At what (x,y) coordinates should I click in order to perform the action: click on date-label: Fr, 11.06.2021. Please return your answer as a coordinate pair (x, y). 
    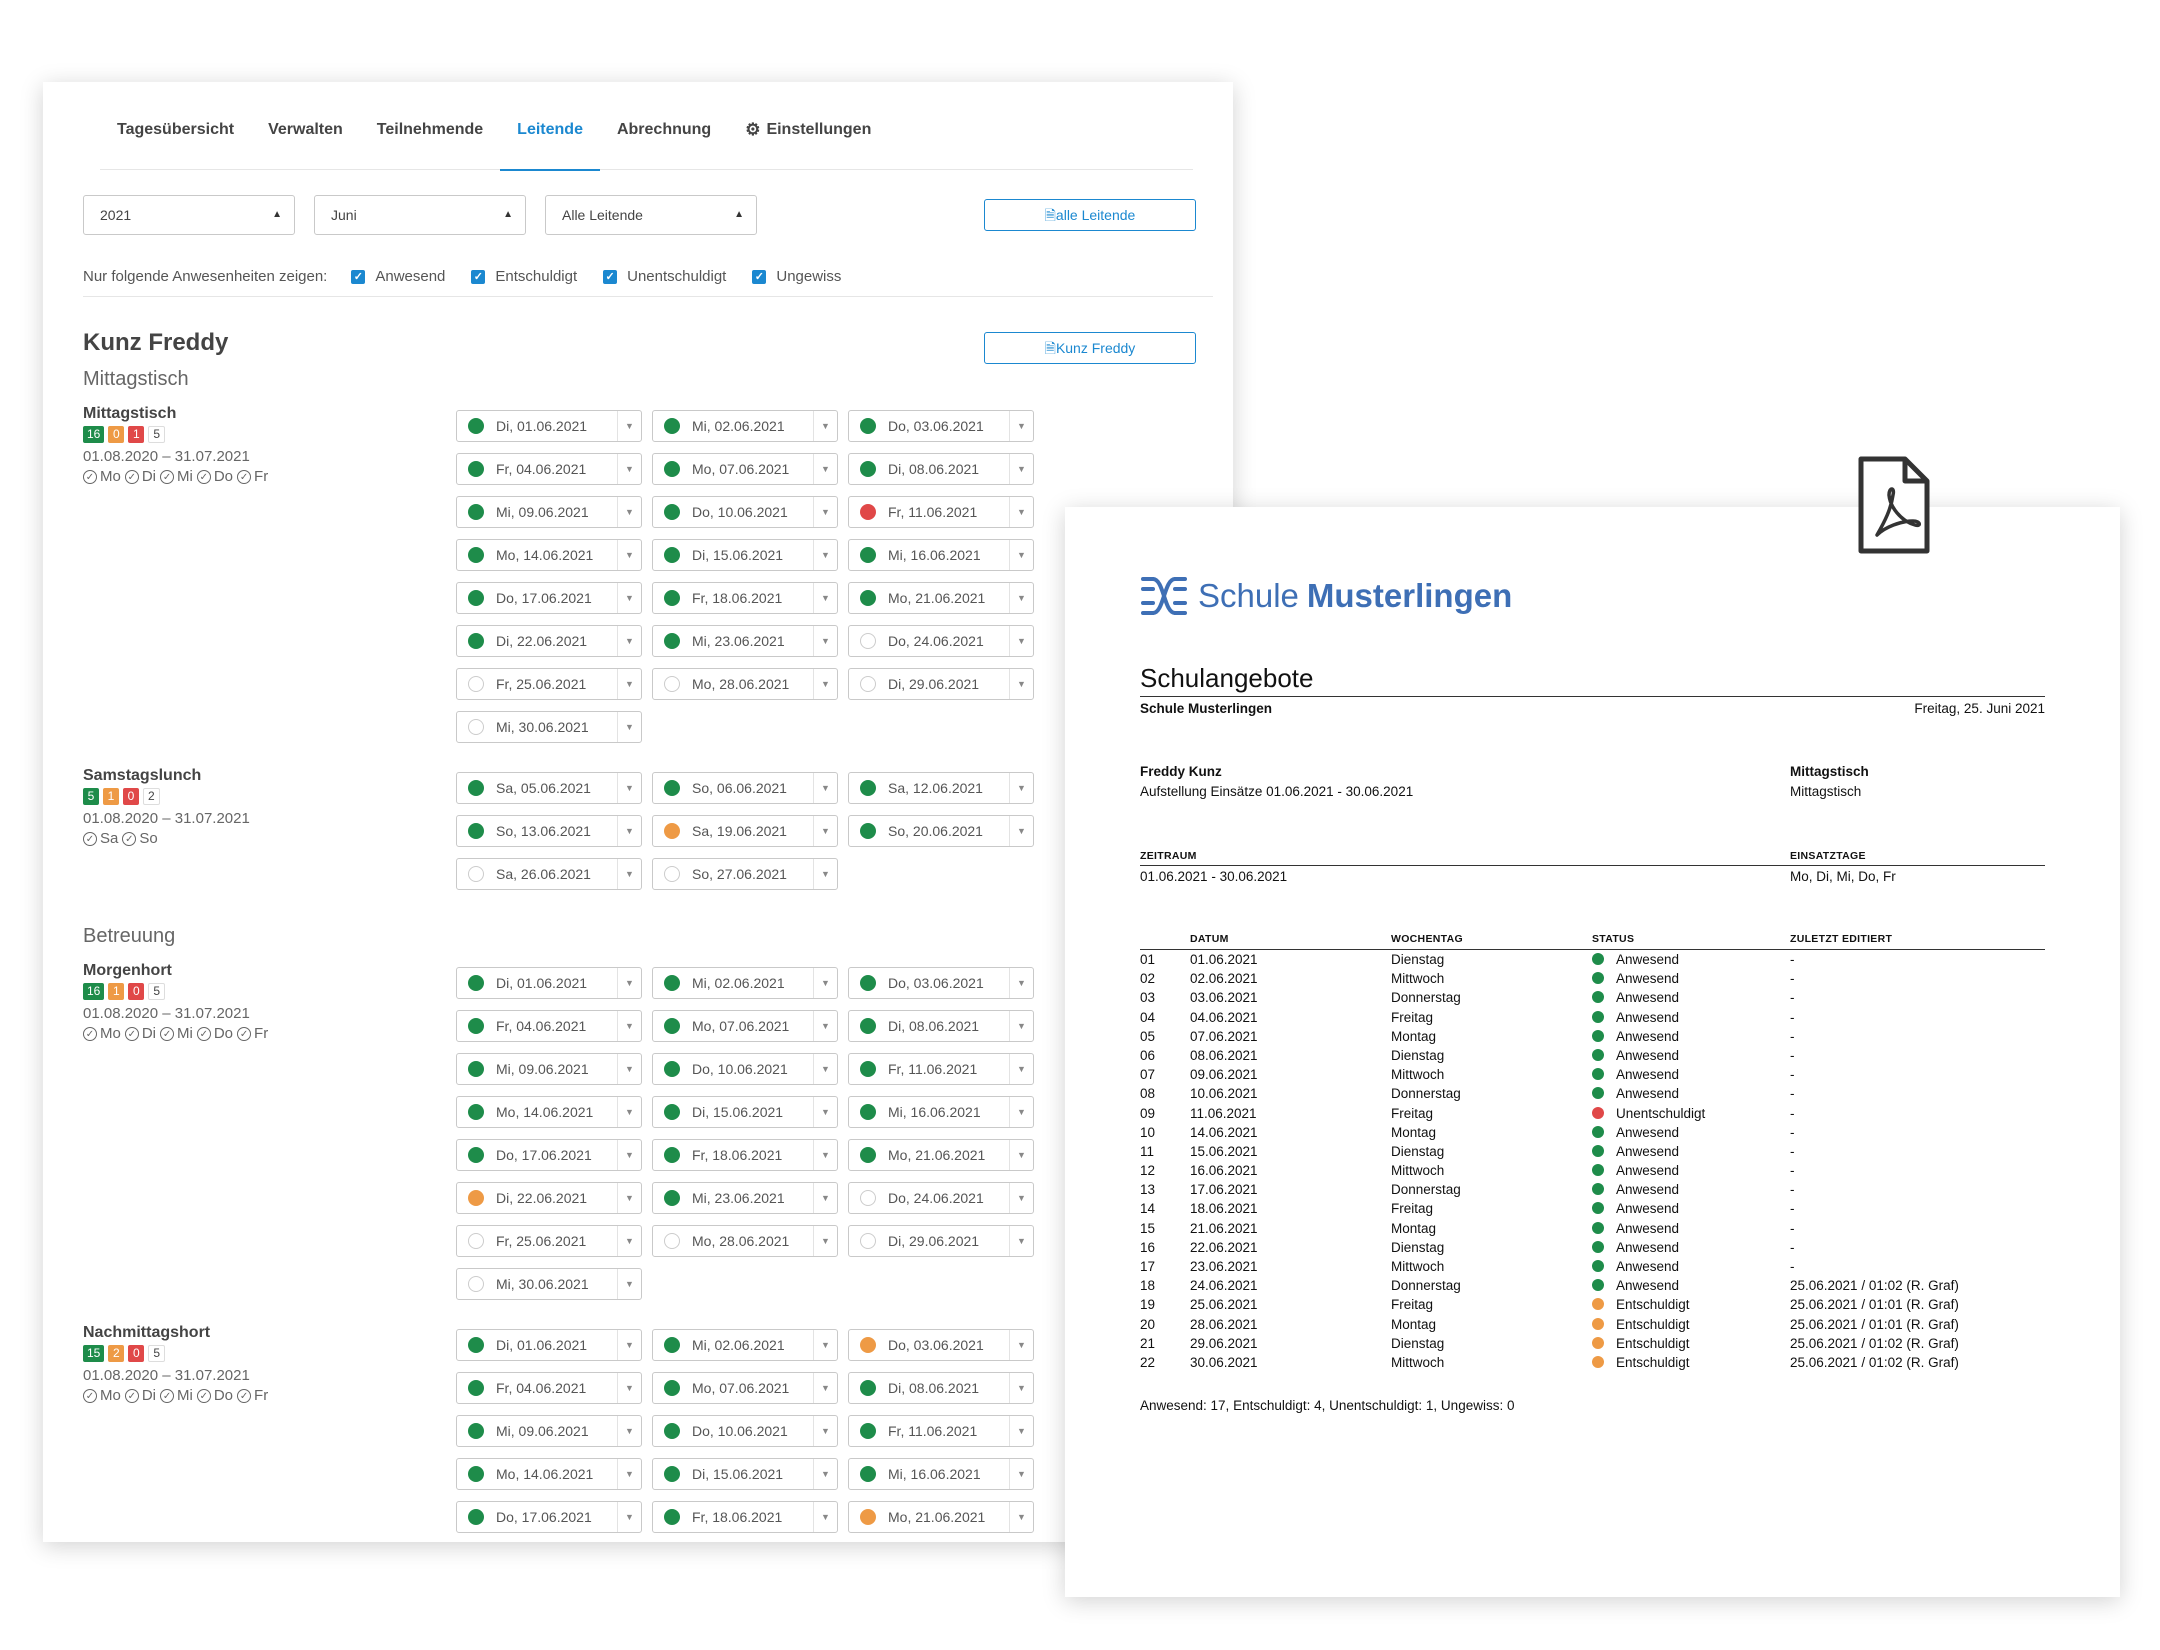
    Looking at the image, I should click on (933, 1069).